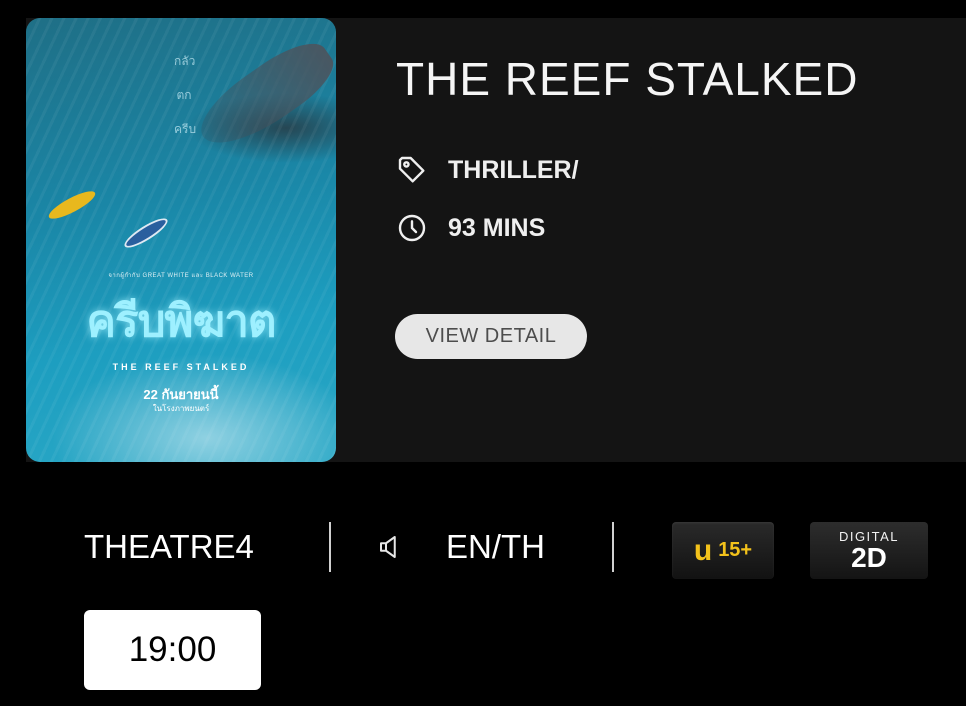 The height and width of the screenshot is (706, 966). I want to click on theatre-label: THEATRE4, so click(169, 546).